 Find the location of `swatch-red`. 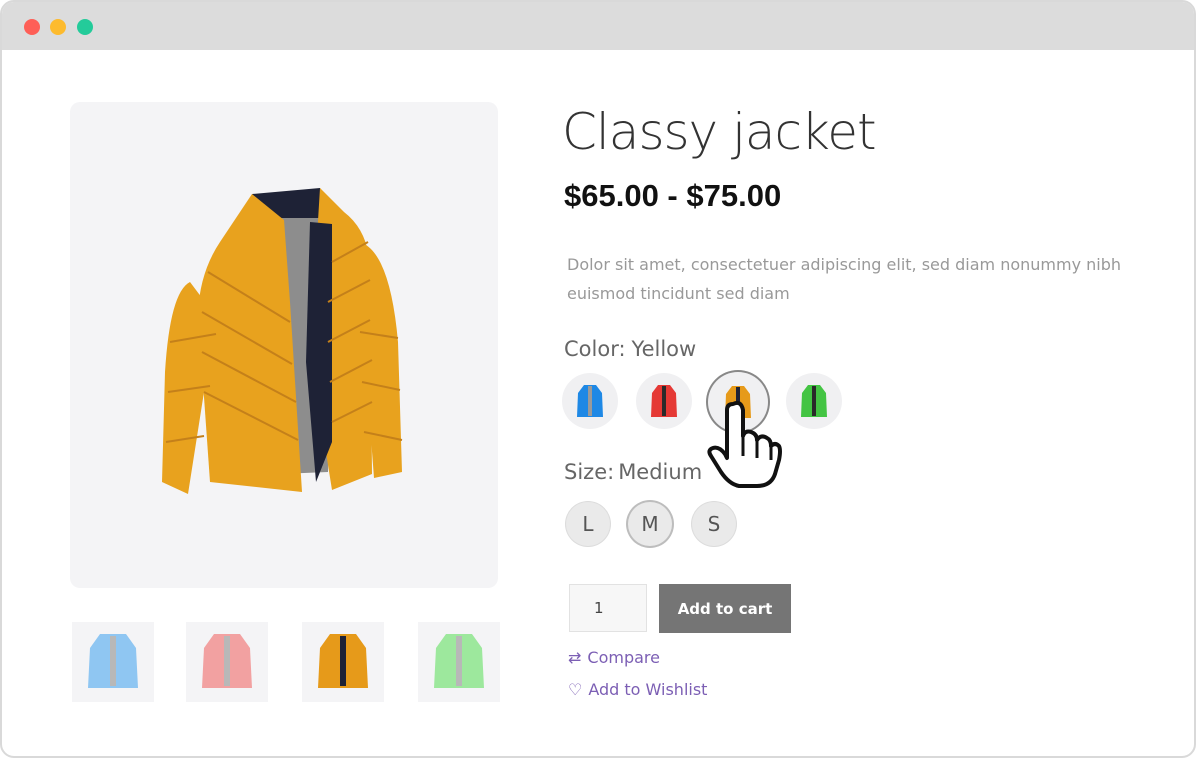

swatch-red is located at coordinates (664, 401).